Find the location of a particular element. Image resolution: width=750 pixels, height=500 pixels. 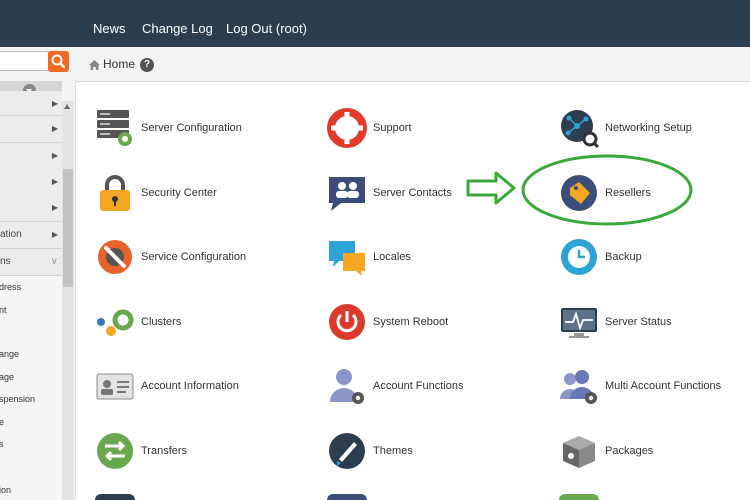

tile-label: Server Status is located at coordinates (638, 322).